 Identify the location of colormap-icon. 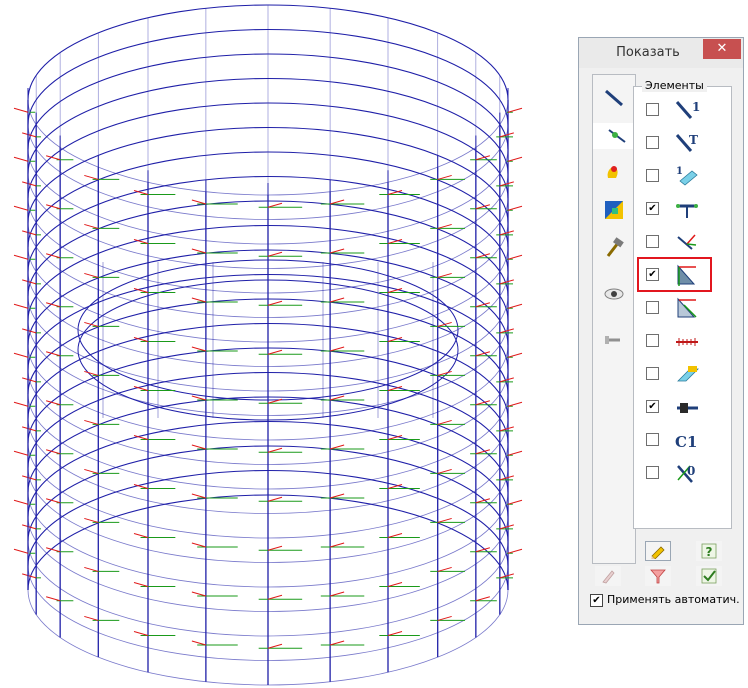
(614, 210).